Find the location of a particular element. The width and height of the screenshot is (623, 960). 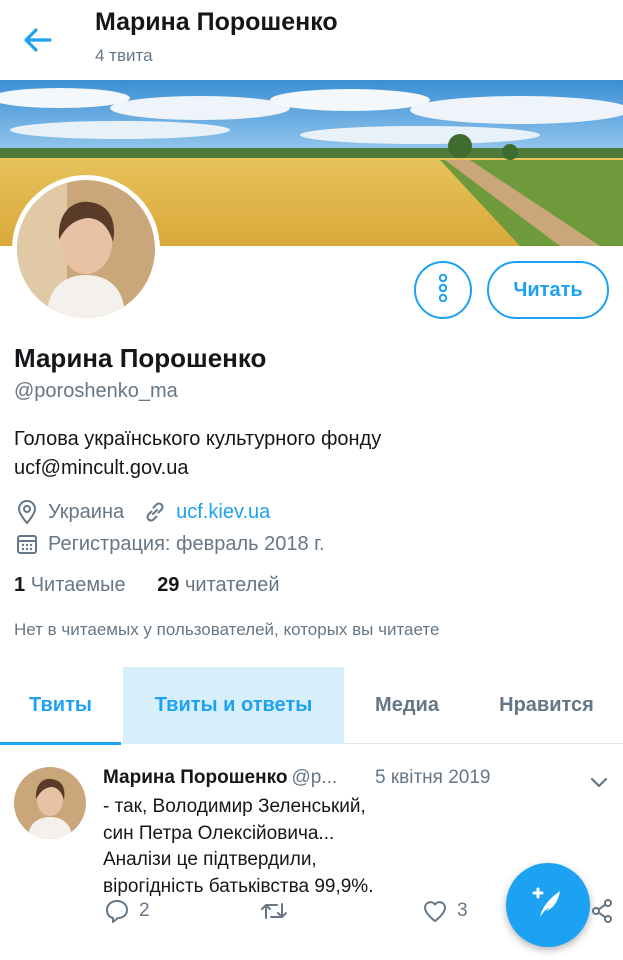

share-icon is located at coordinates (602, 911).